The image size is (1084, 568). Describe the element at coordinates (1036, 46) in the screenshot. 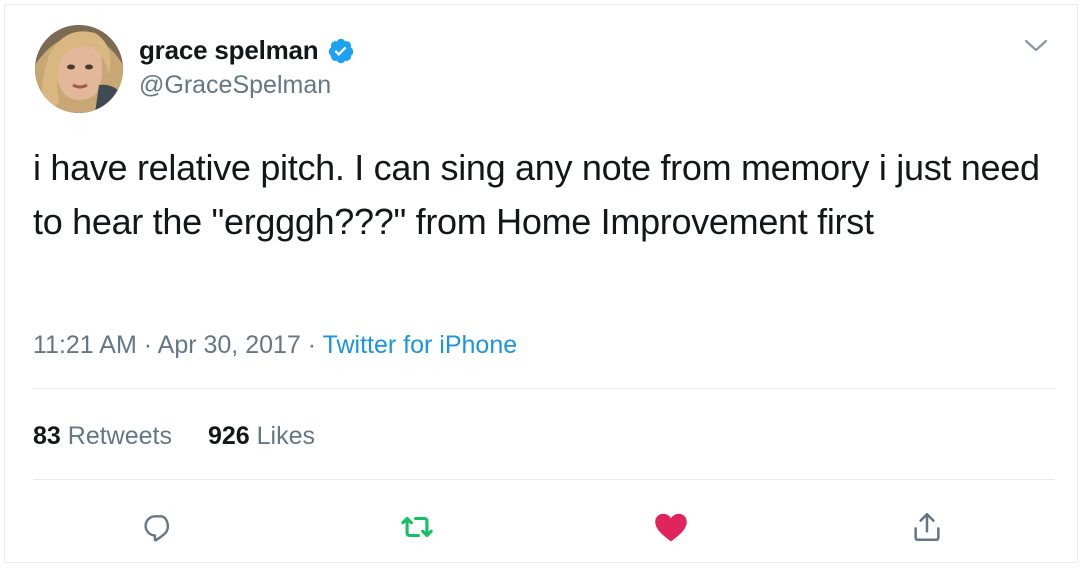

I see `chevron-down-icon` at that location.